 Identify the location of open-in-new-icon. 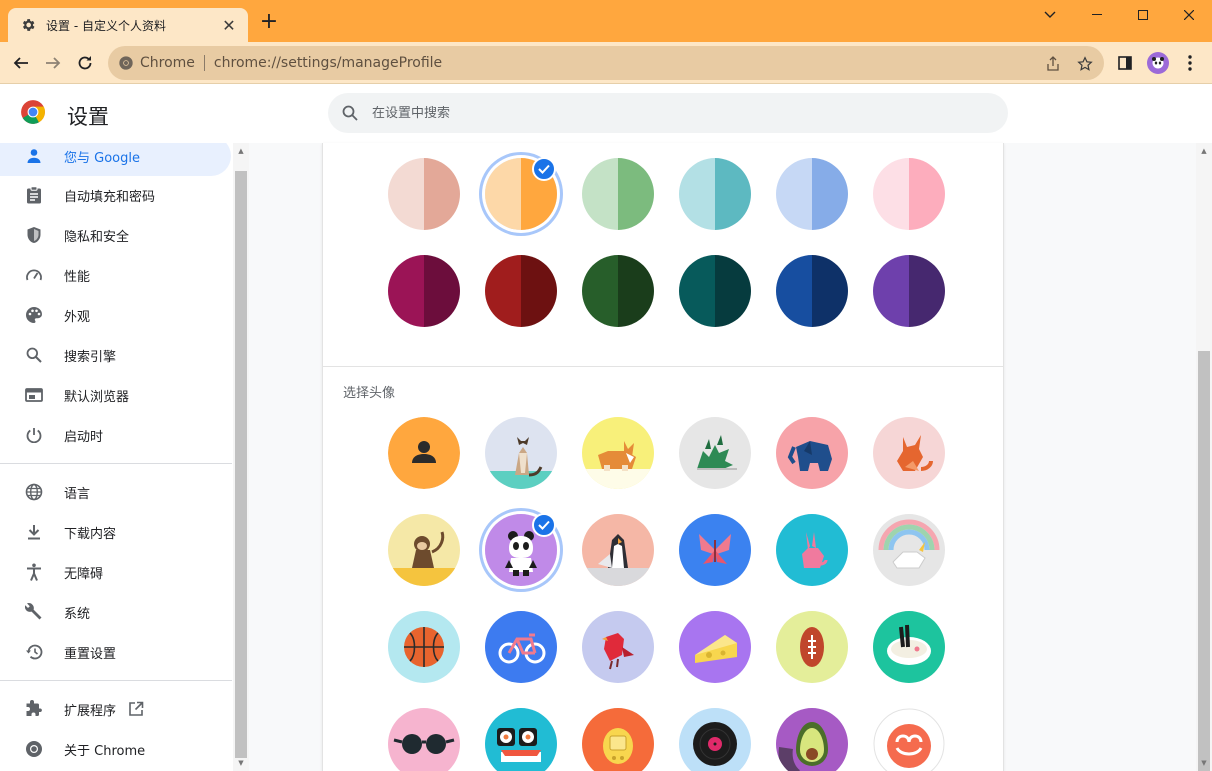
(136, 708).